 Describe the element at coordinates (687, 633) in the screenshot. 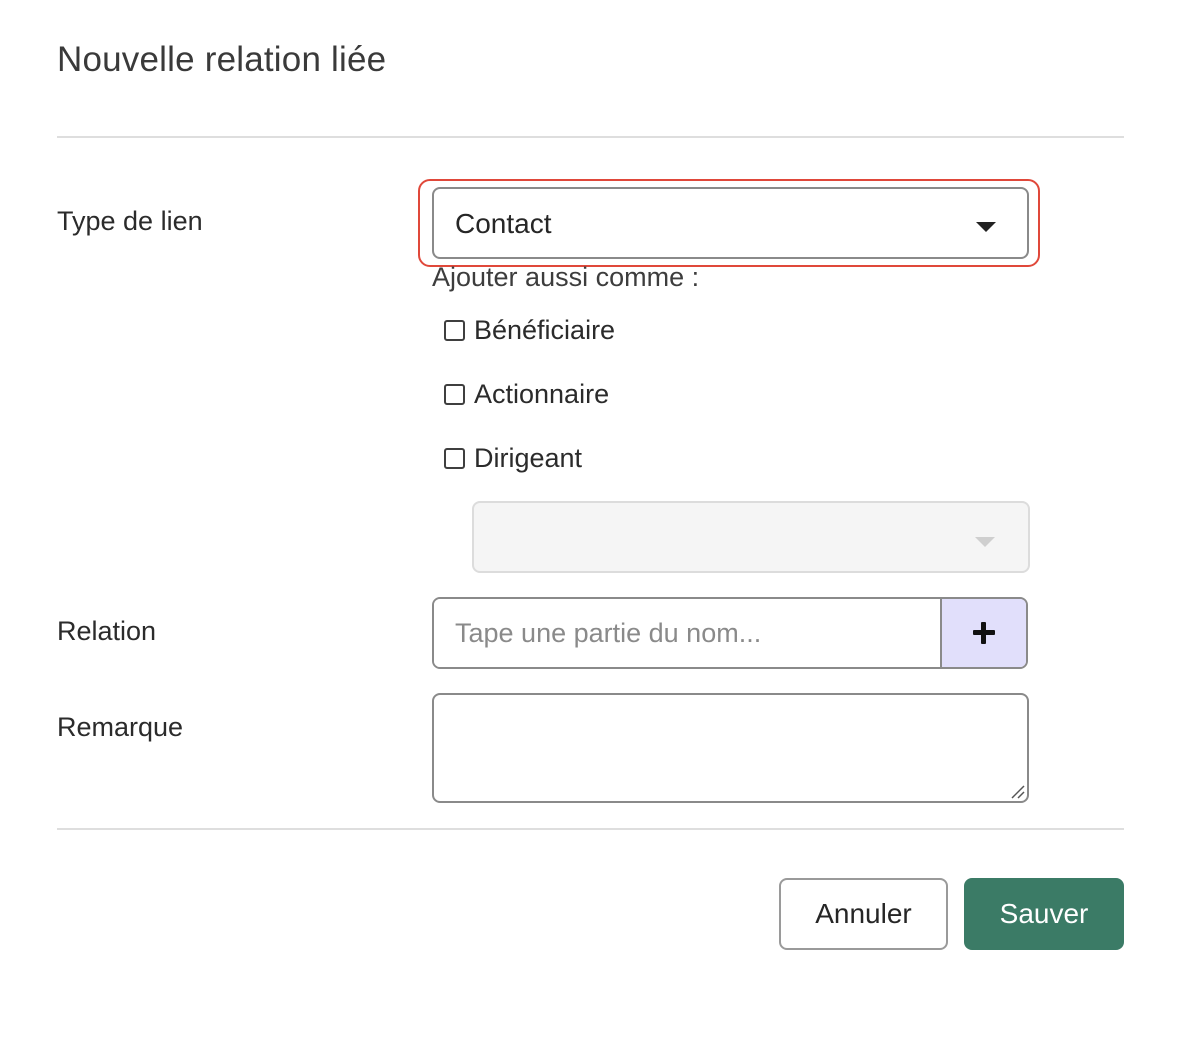

I see `relation-search-input` at that location.